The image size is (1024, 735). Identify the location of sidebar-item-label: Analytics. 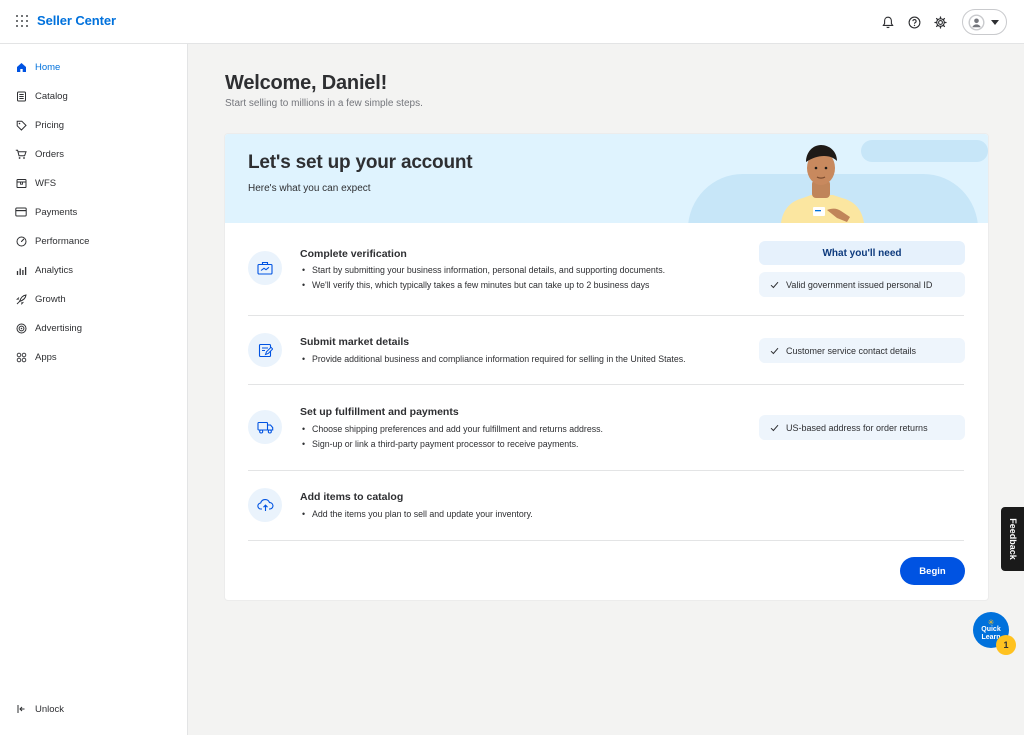
(54, 270).